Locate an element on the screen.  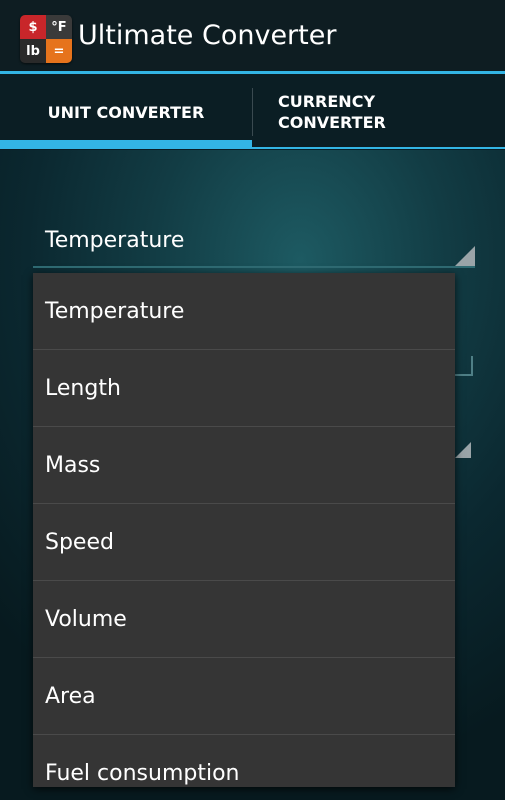
app-icon: $ °F lb = is located at coordinates (46, 39).